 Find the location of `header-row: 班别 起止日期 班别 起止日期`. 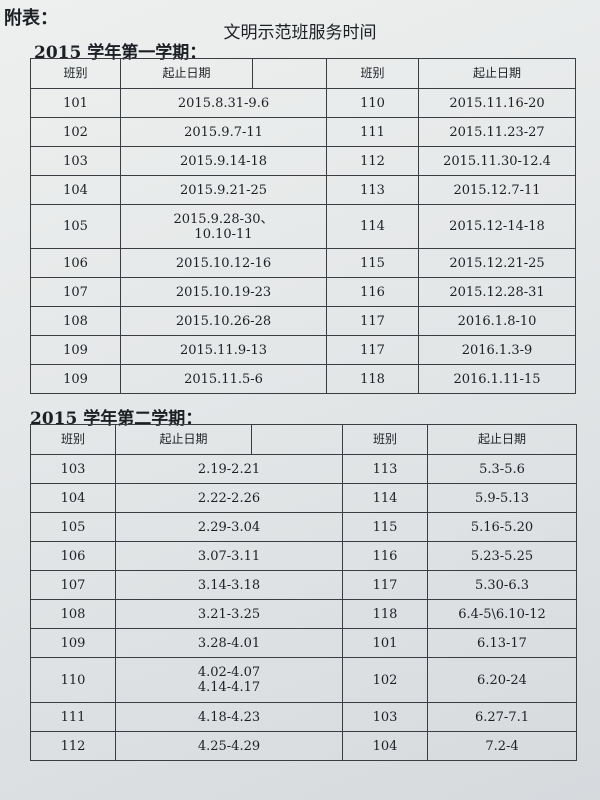

header-row: 班别 起止日期 班别 起止日期 is located at coordinates (303, 439).